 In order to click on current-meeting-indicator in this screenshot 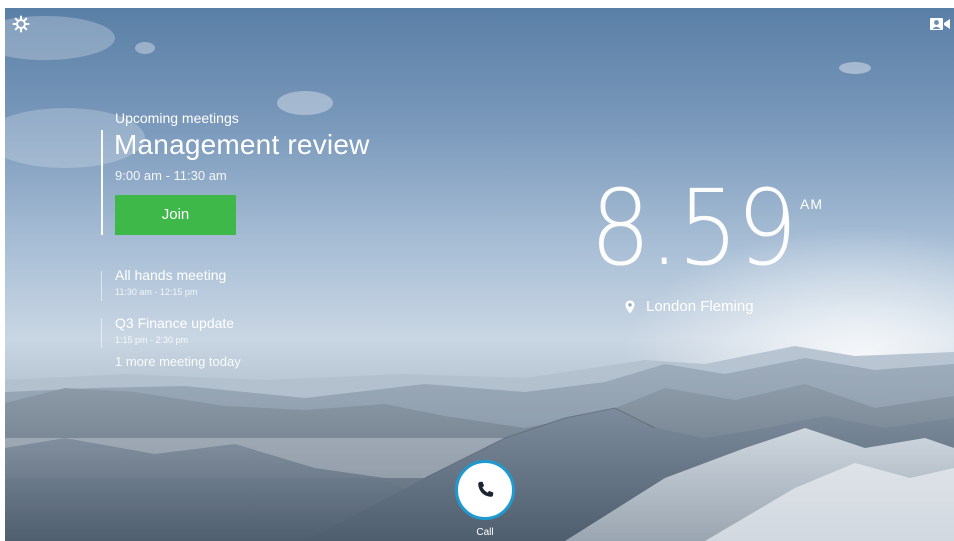, I will do `click(102, 182)`.